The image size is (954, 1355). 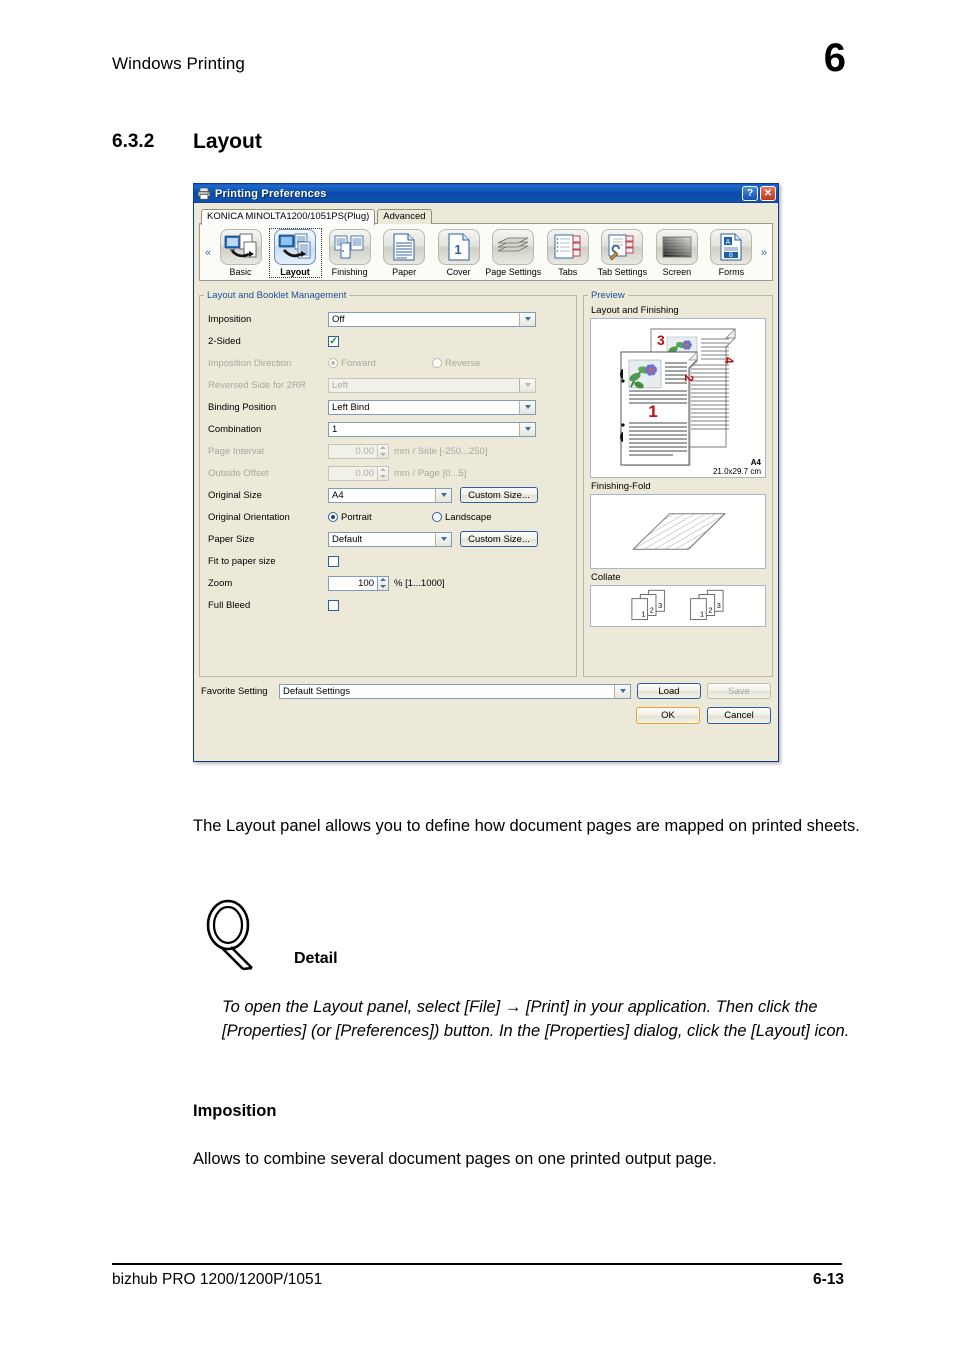 I want to click on ok-button: OK, so click(x=668, y=715).